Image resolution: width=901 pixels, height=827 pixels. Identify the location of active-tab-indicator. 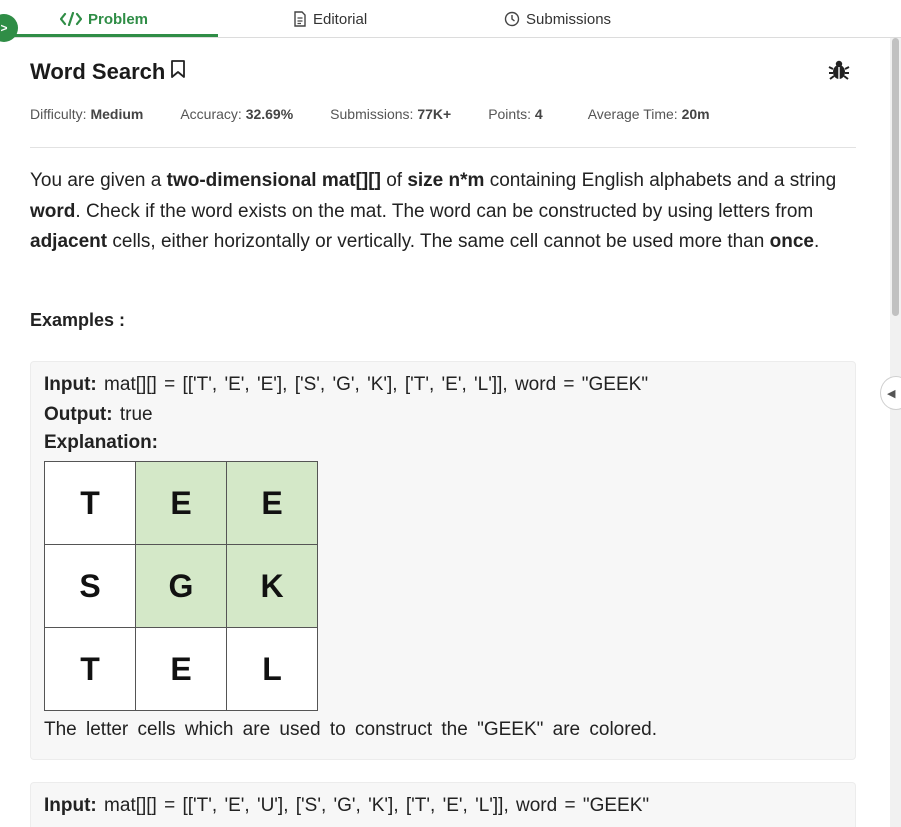
(109, 35).